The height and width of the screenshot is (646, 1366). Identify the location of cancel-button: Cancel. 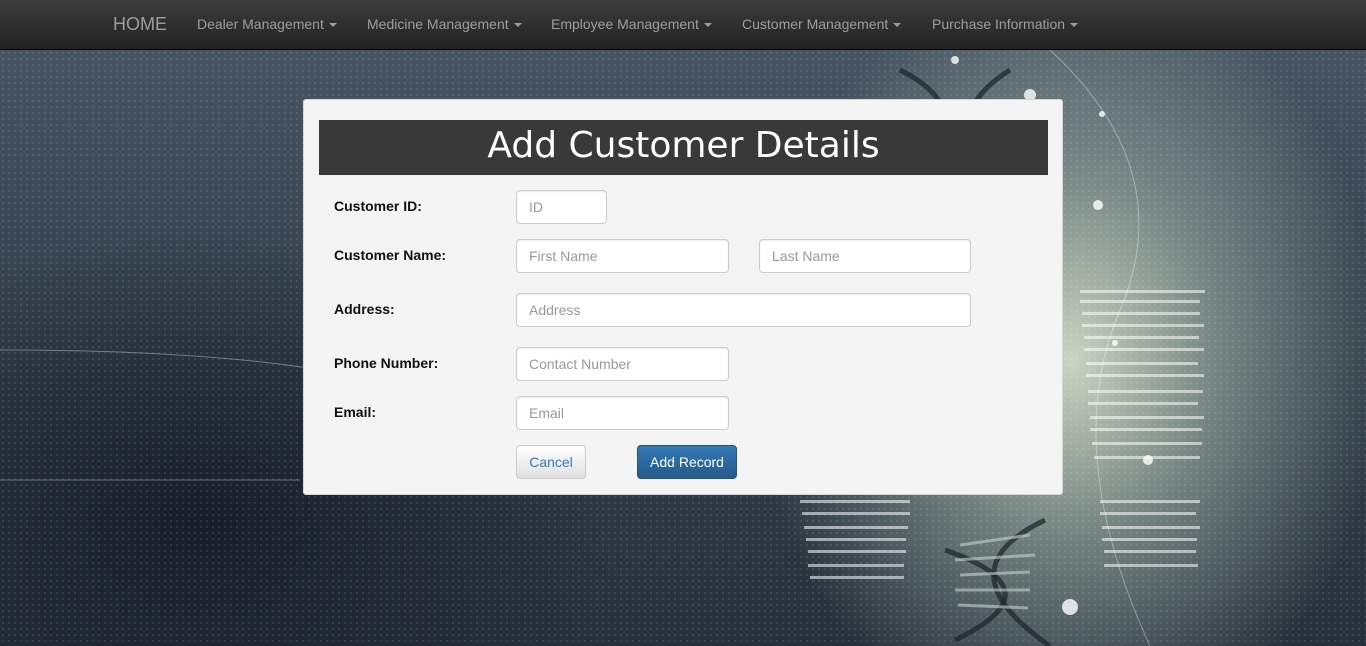
(551, 462).